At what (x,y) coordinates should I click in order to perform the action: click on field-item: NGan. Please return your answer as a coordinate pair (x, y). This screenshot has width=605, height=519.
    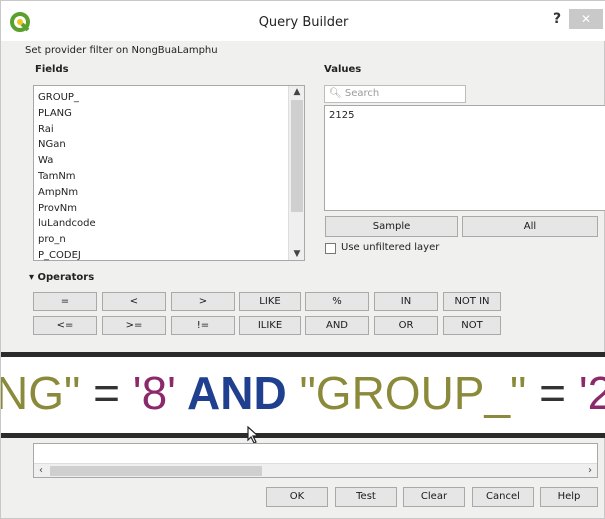
    Looking at the image, I should click on (67, 145).